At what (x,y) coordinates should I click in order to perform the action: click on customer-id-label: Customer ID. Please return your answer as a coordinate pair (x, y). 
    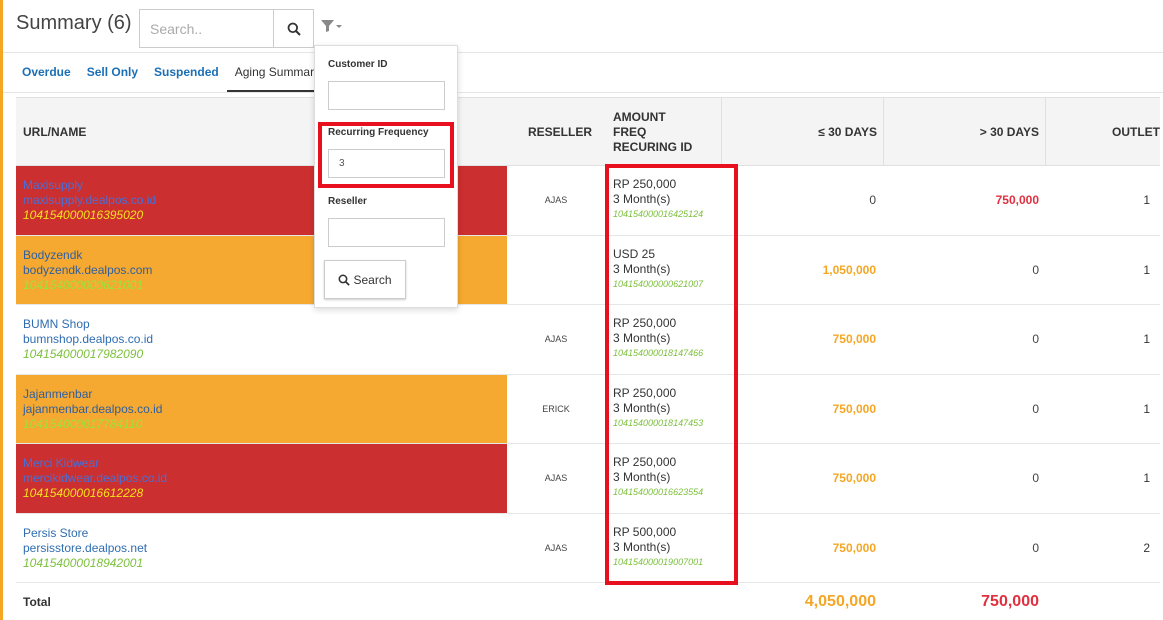
    Looking at the image, I should click on (358, 64).